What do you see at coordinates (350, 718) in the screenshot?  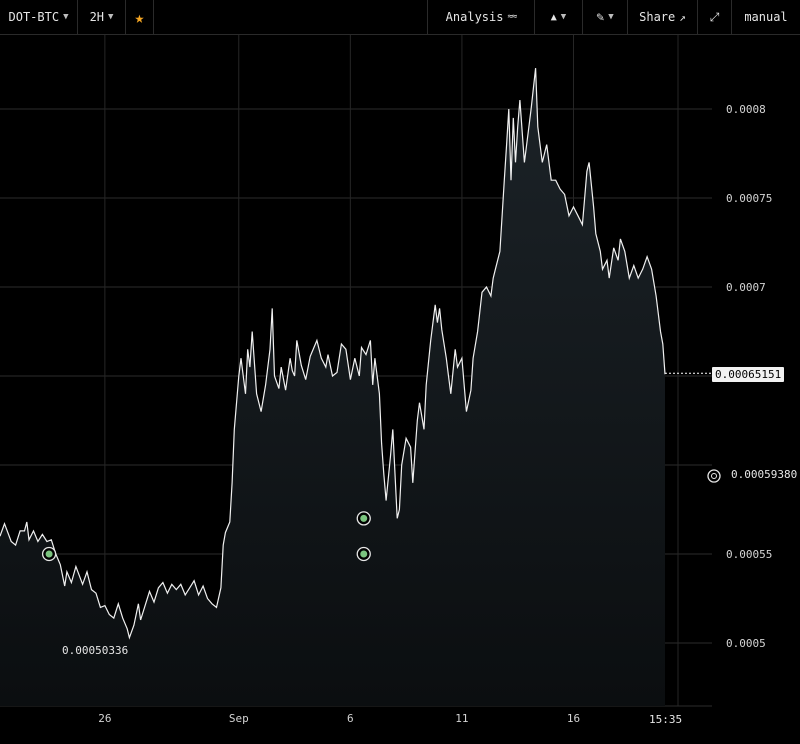 I see `x-tick-label: 6` at bounding box center [350, 718].